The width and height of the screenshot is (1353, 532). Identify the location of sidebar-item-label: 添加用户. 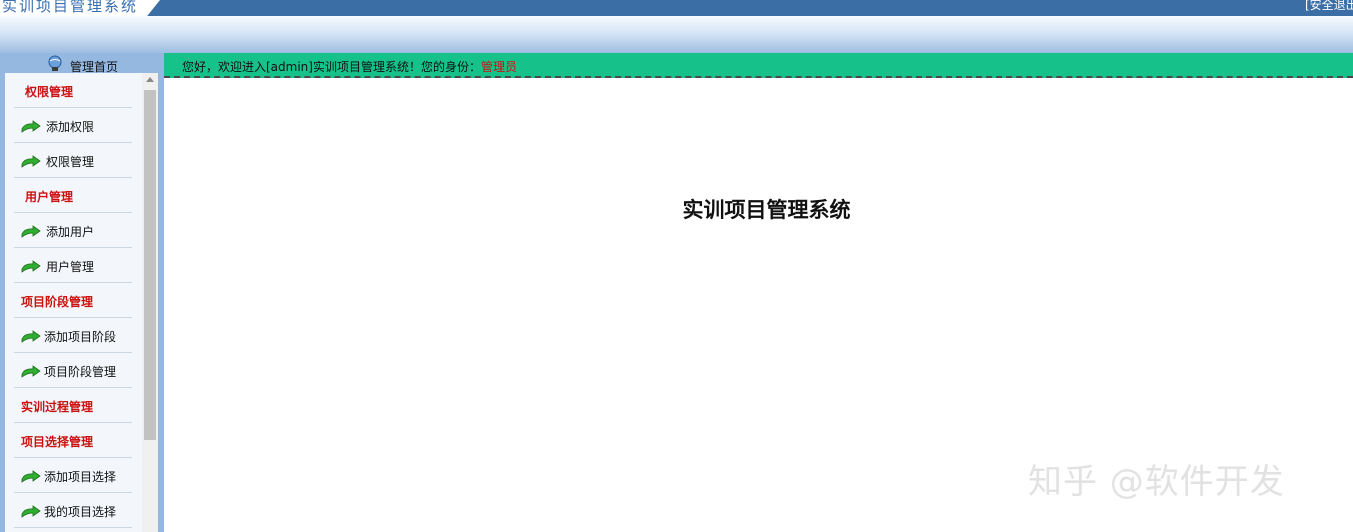
(70, 232).